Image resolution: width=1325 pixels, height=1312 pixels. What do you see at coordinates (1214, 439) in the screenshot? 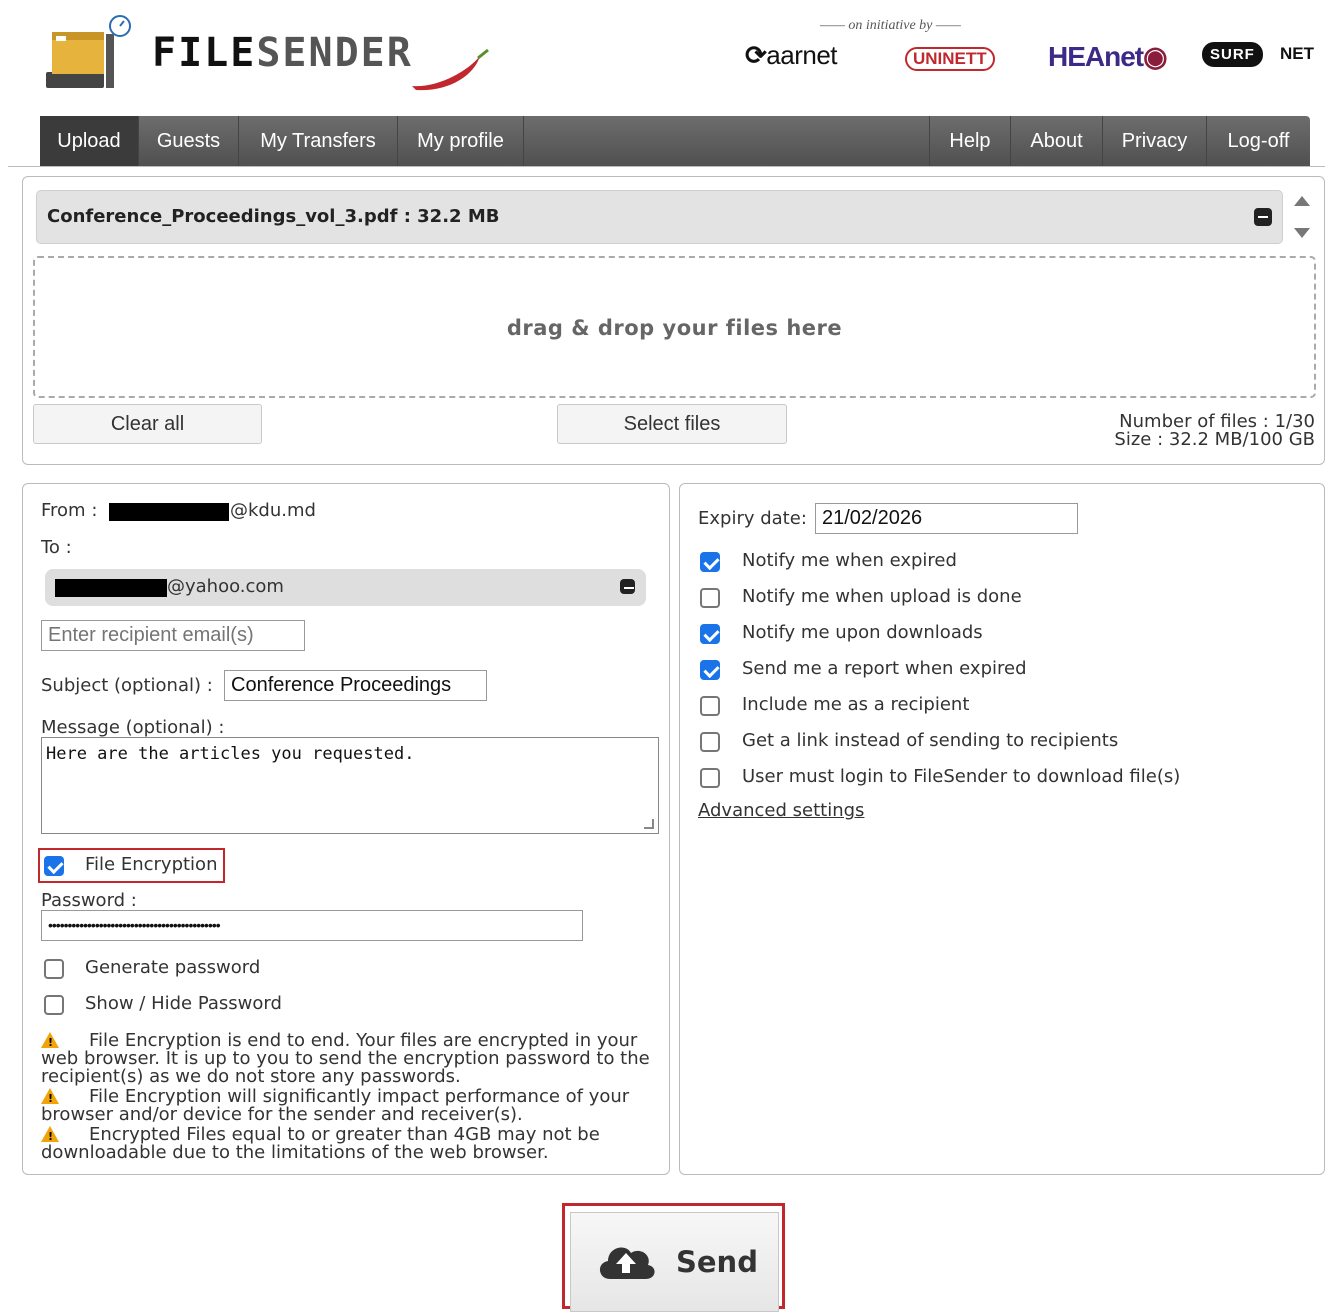
I see `file-size-total: Size : 32.2 MB/100 GB` at bounding box center [1214, 439].